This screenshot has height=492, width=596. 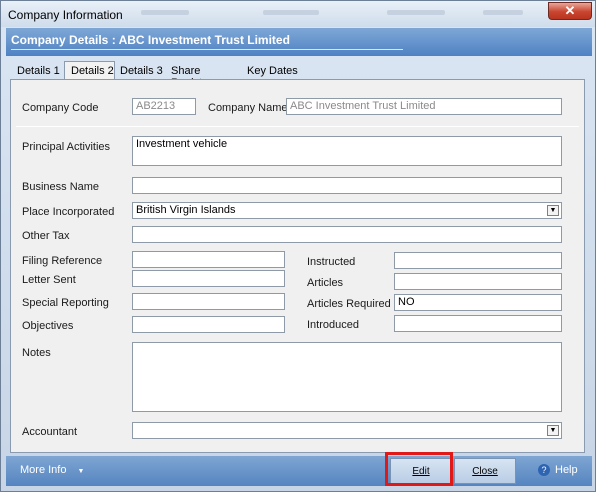 I want to click on business-name-field, so click(x=347, y=185).